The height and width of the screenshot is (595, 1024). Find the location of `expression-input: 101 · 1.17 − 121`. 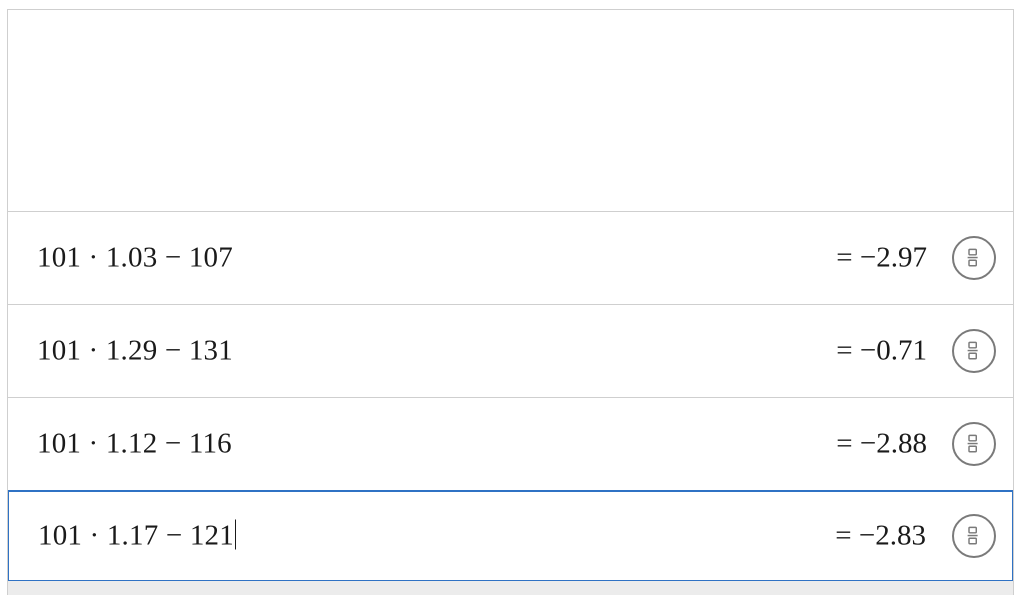

expression-input: 101 · 1.17 − 121 is located at coordinates (137, 536).